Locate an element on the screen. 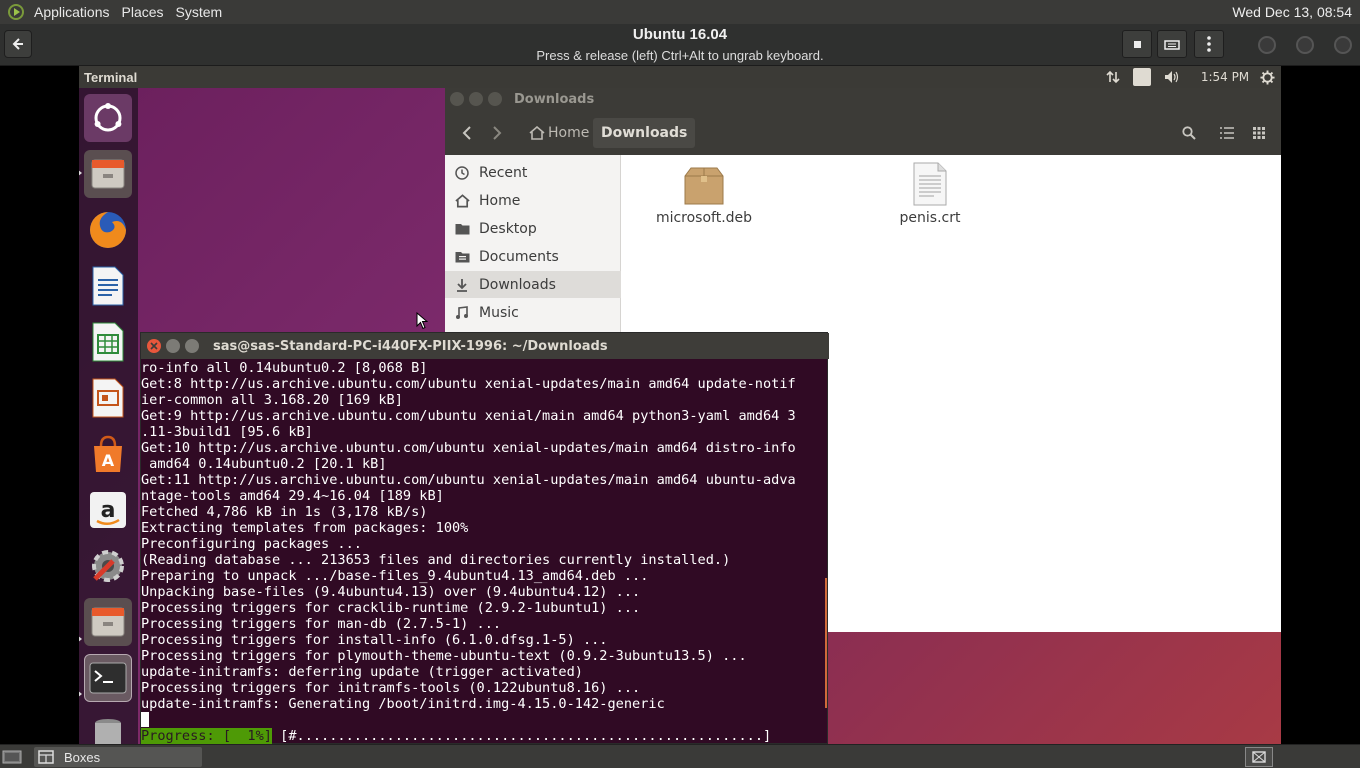 The image size is (1360, 768). text-file-icon is located at coordinates (930, 184).